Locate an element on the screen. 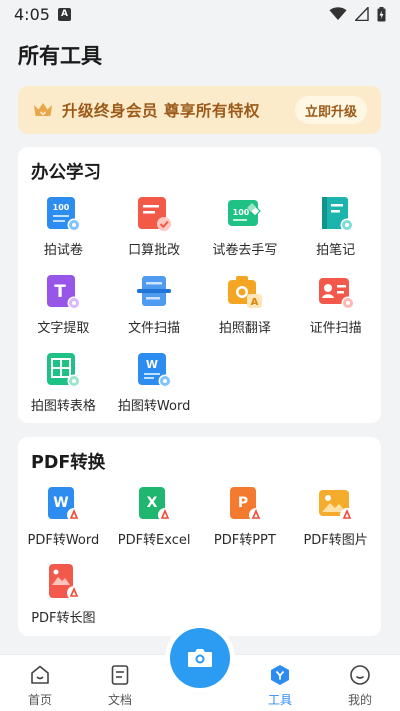  tool-exam-photo: 100 拍试卷 is located at coordinates (63, 230).